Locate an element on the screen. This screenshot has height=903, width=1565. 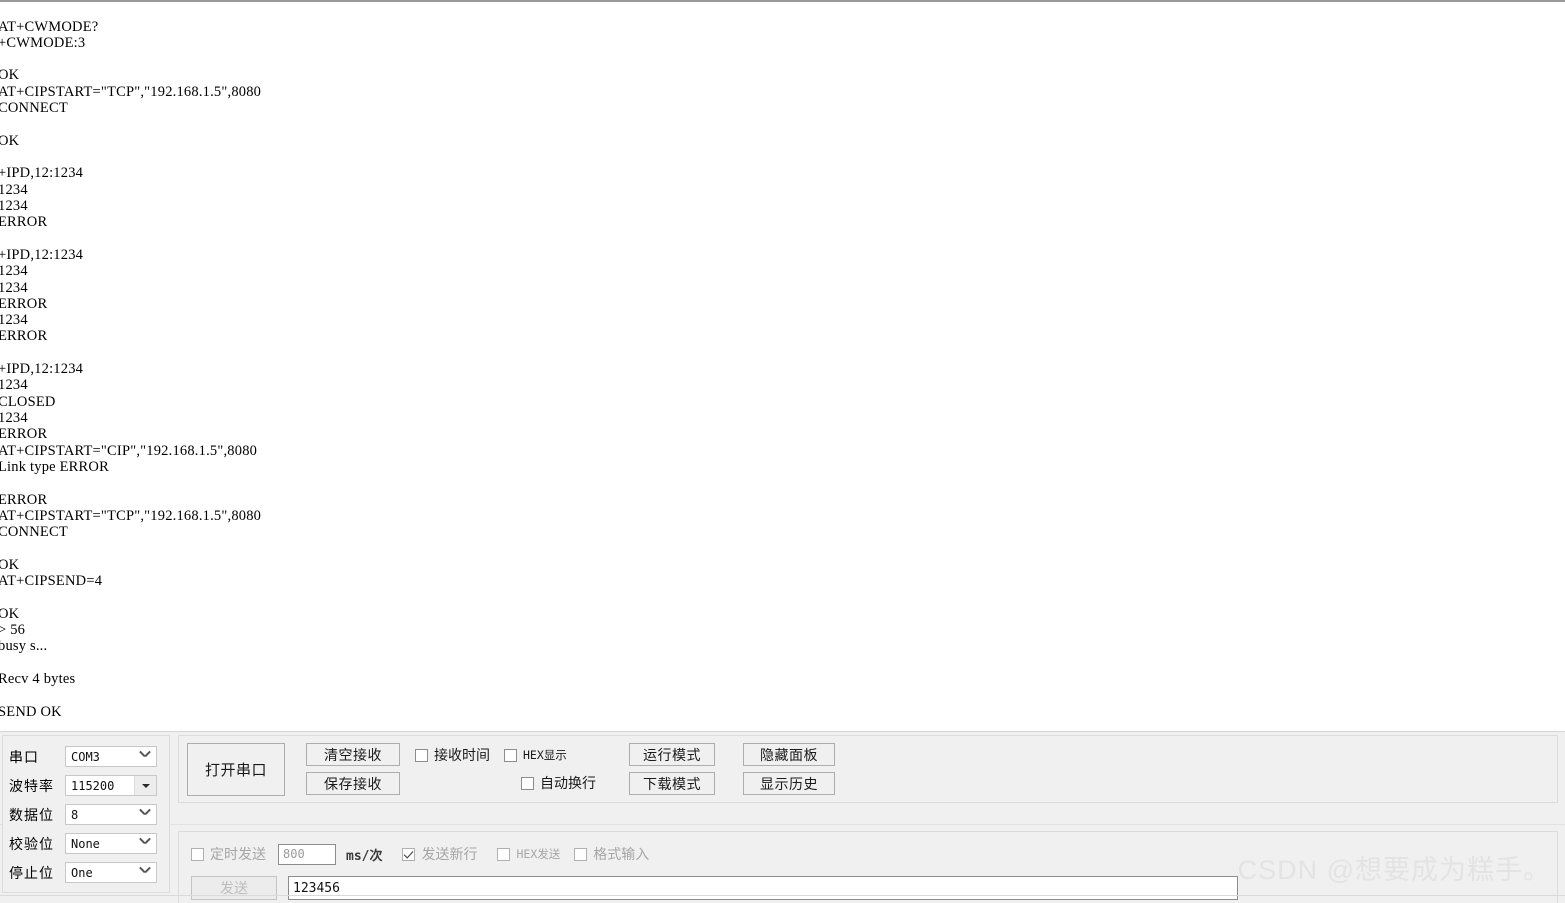
label-stopbits: 停止位 is located at coordinates (31, 872).